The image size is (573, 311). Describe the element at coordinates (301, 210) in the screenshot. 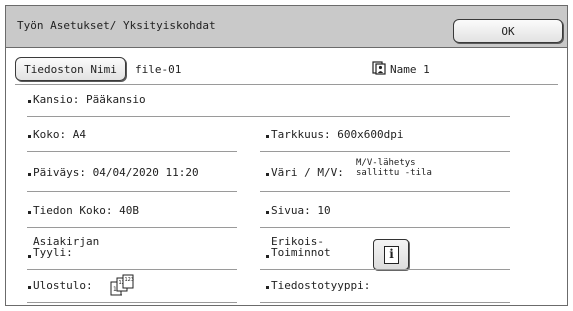

I see `pages-label: Sivua: 10` at that location.